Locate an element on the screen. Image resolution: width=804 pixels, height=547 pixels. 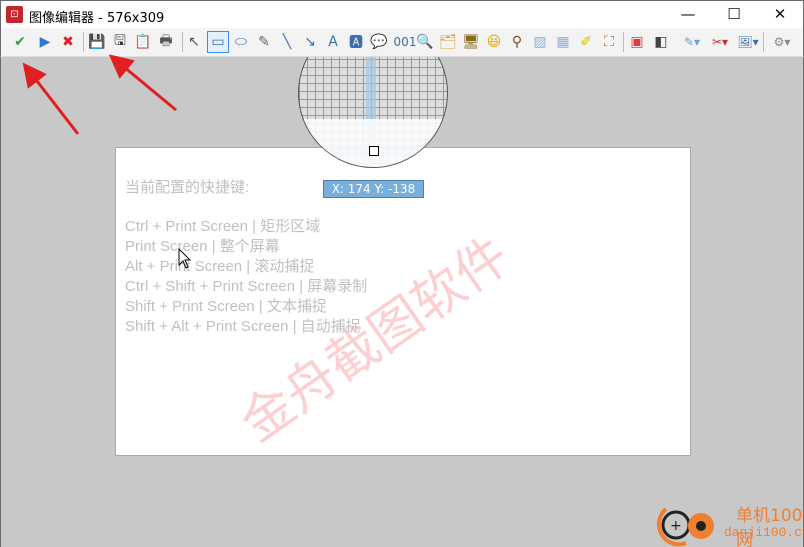
speech-bubble-button: 💬 is located at coordinates (379, 42).